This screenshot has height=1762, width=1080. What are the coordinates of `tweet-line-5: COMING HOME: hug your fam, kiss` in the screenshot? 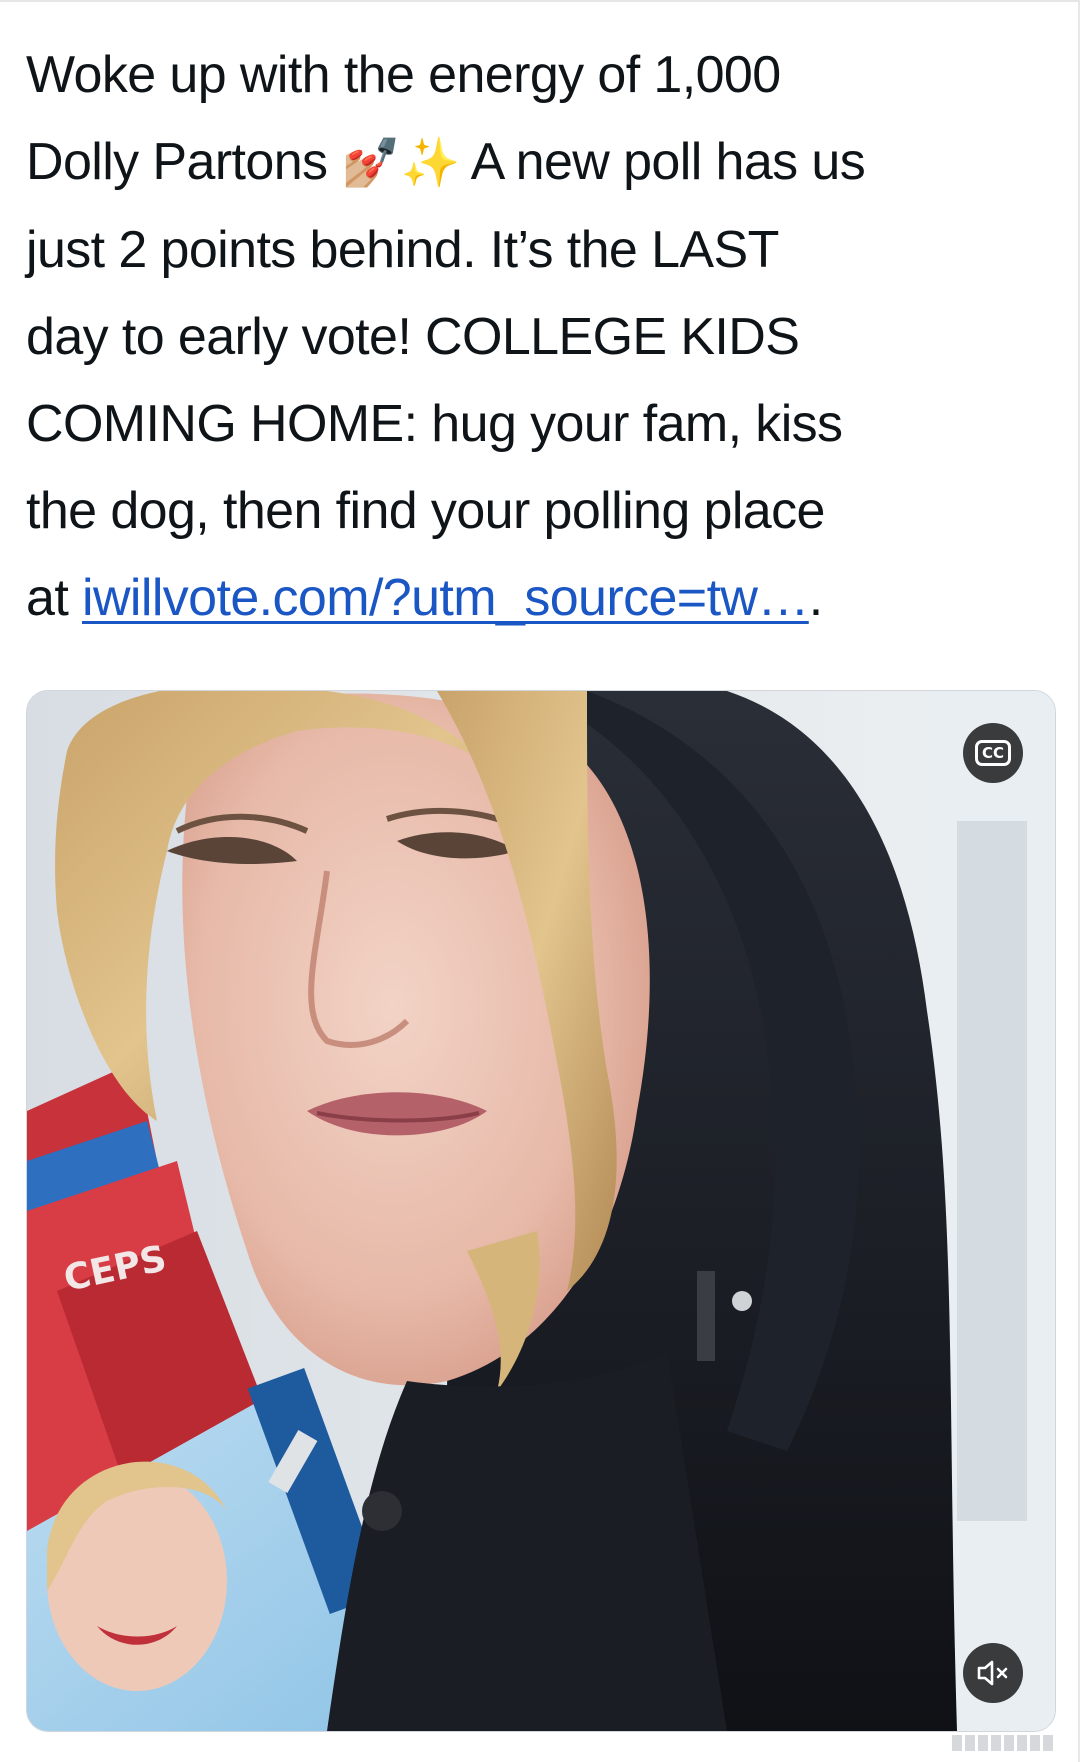 It's located at (434, 424).